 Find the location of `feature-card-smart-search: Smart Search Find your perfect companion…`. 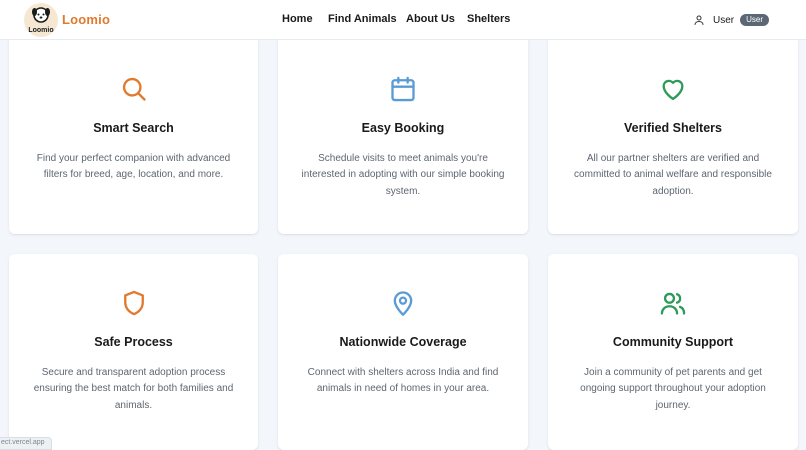

feature-card-smart-search: Smart Search Find your perfect companion… is located at coordinates (133, 134).